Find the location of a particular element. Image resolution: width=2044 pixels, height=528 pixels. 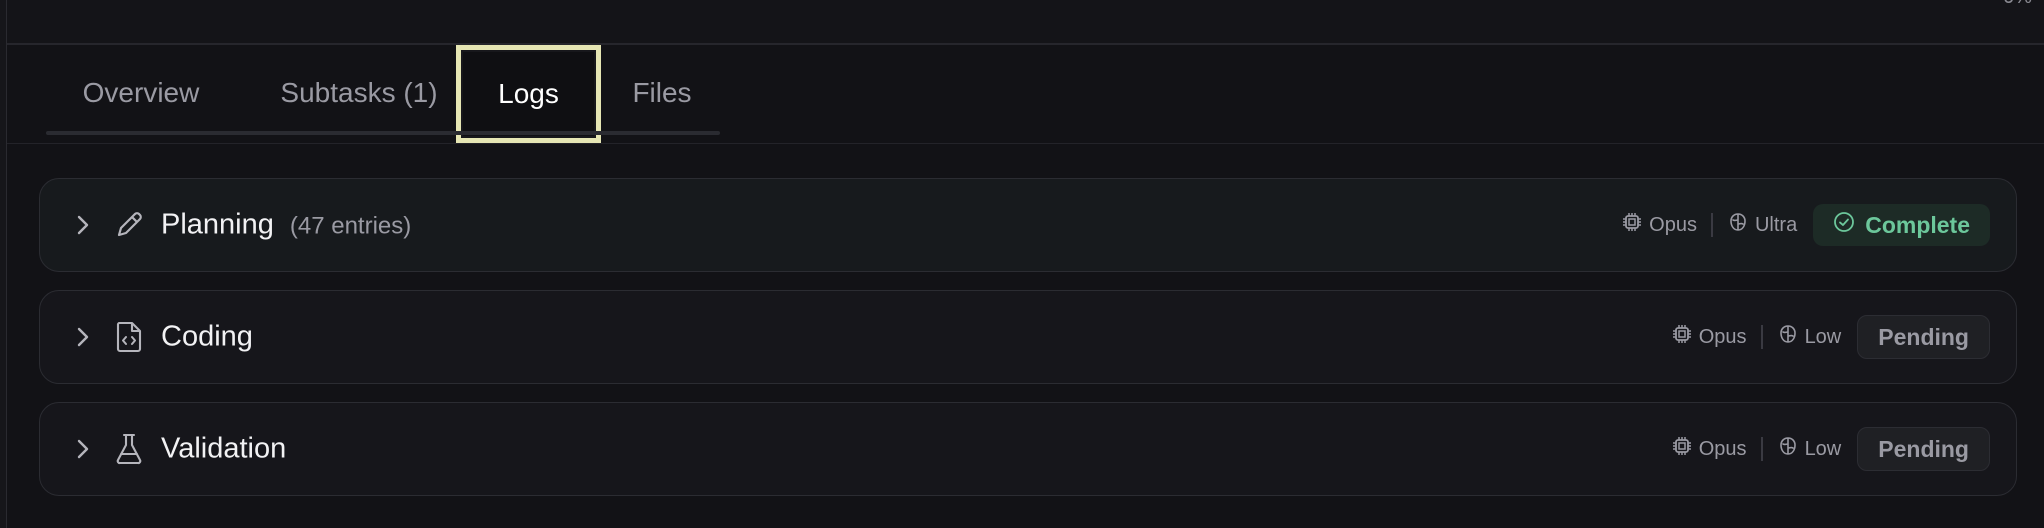

phase-title-text: Coding is located at coordinates (207, 336).